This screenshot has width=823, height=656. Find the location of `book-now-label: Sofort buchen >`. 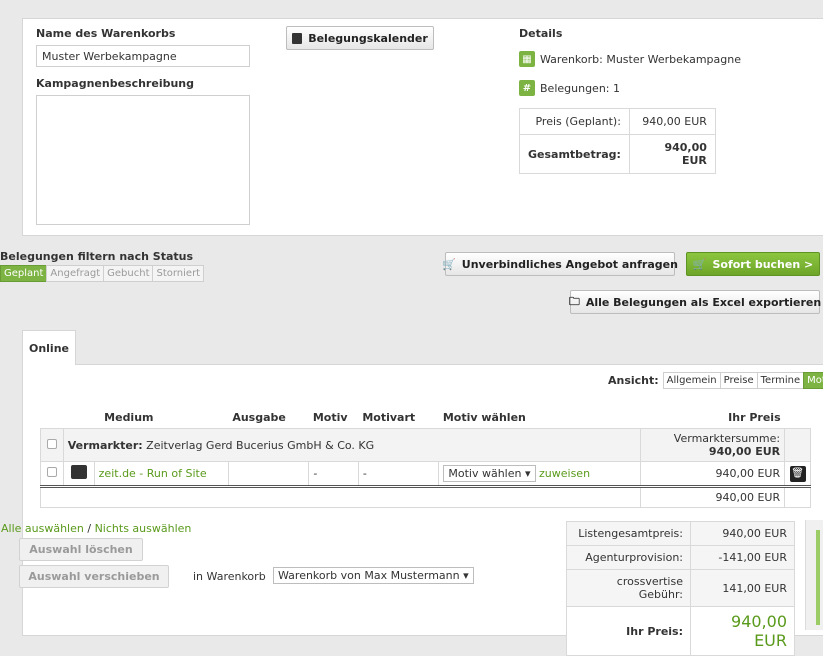

book-now-label: Sofort buchen > is located at coordinates (763, 264).